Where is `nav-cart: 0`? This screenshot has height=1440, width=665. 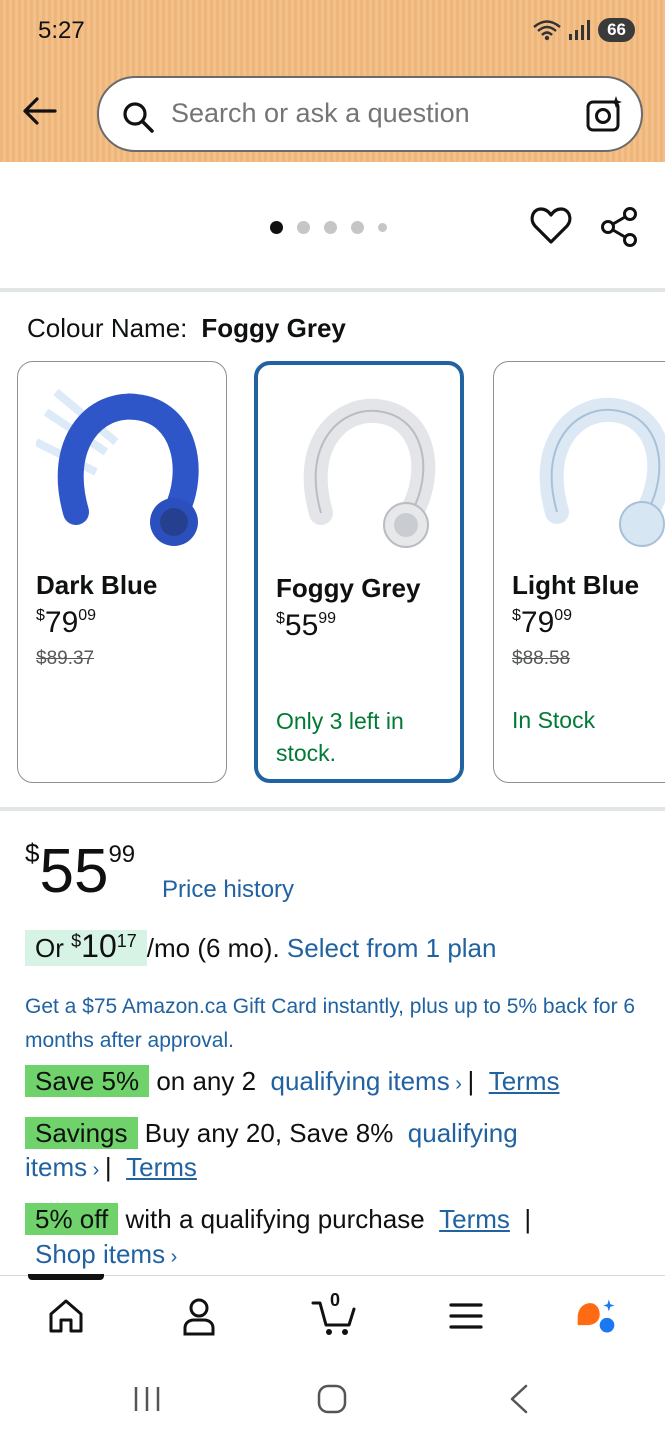
nav-cart: 0 is located at coordinates (334, 1314).